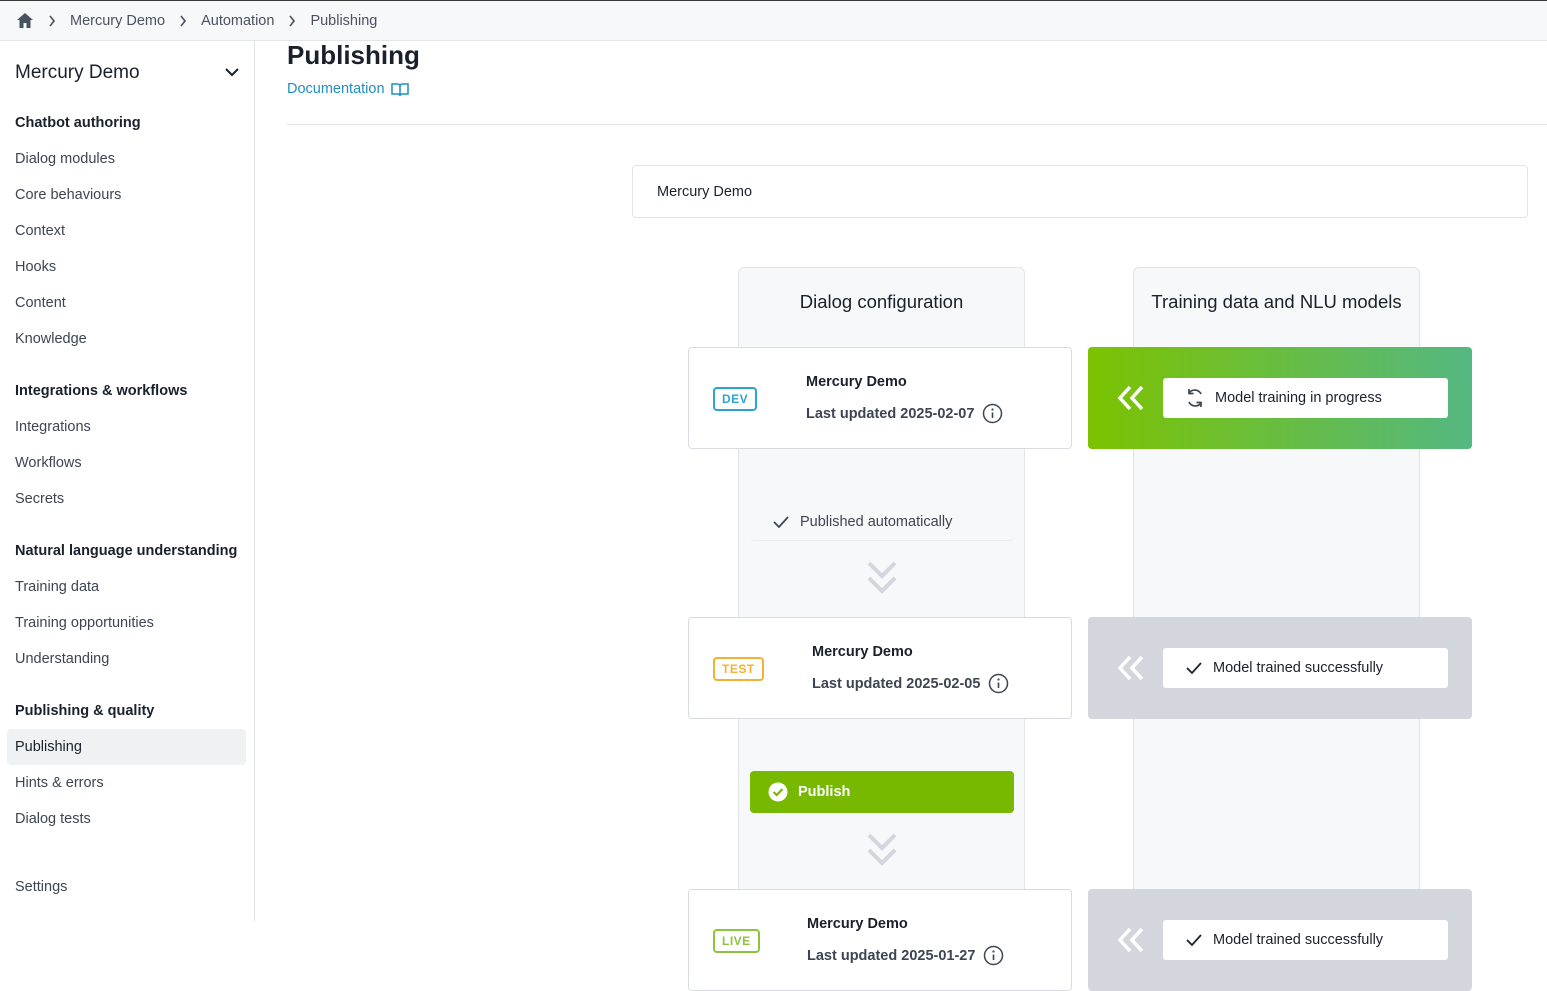 This screenshot has width=1547, height=991. I want to click on sidebar-section-publishing-quality: Publishing & quality, so click(85, 711).